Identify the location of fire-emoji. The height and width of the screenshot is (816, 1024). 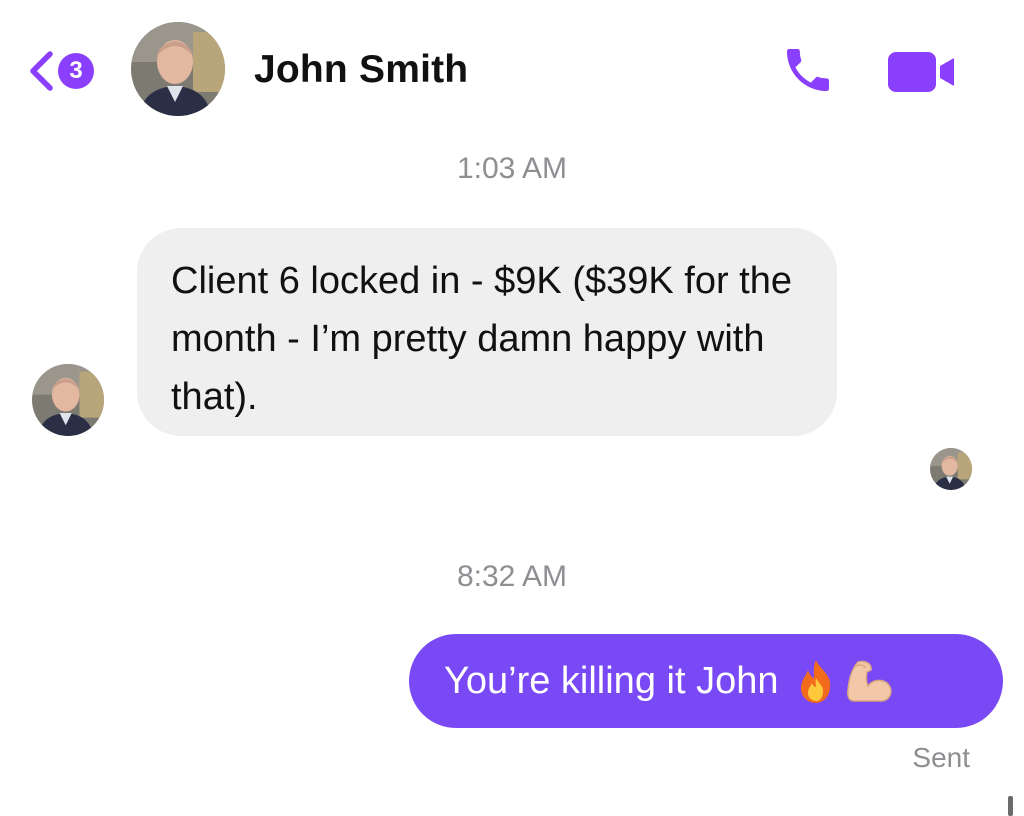
(816, 681).